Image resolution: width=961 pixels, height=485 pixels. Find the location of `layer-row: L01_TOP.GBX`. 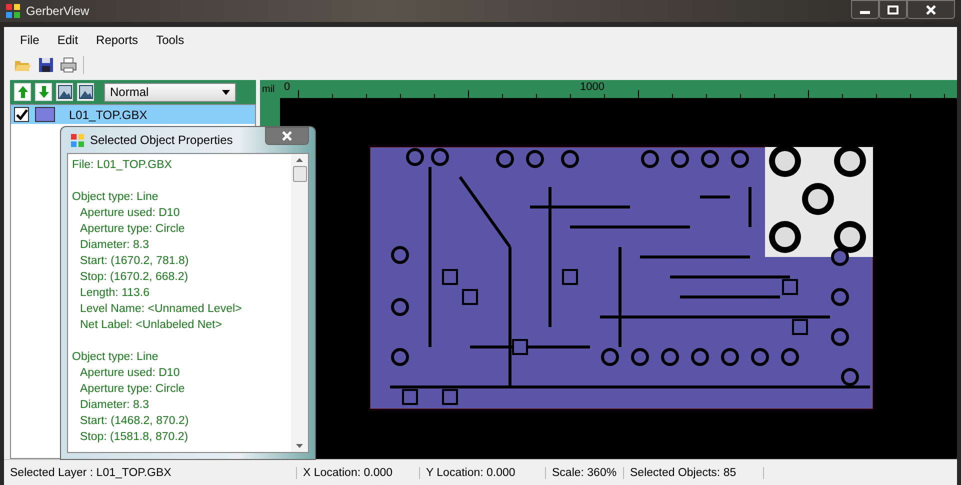

layer-row: L01_TOP.GBX is located at coordinates (133, 114).